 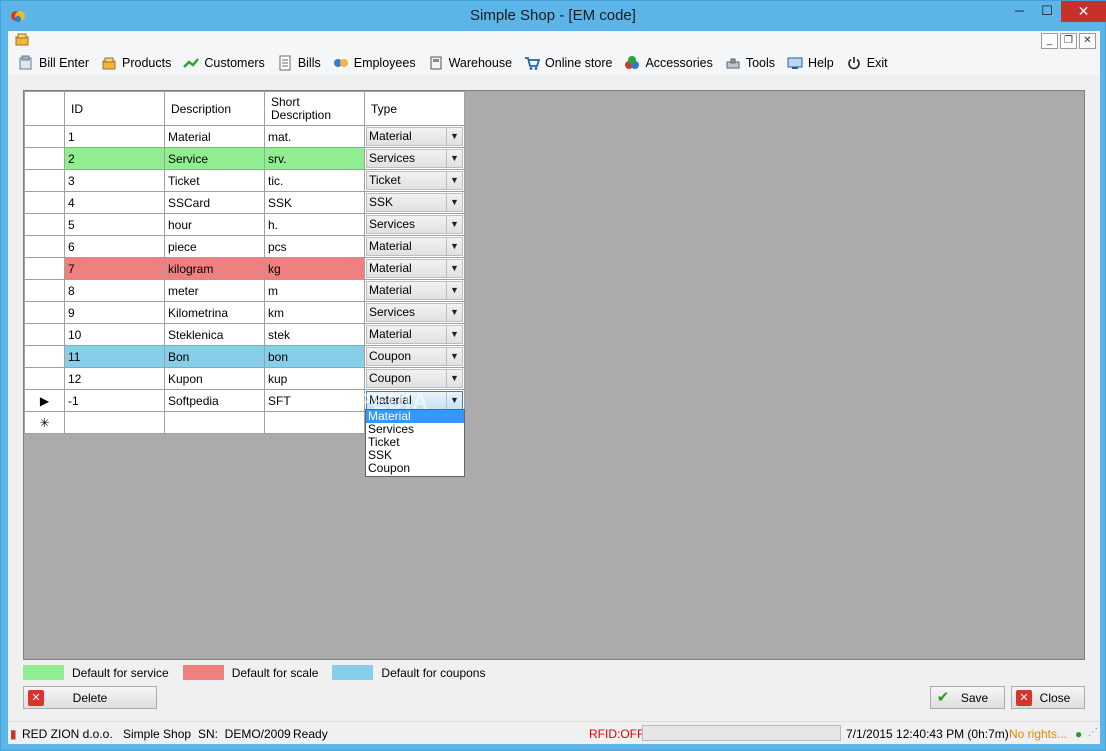 I want to click on menu-bill-enter: Bill Enter, so click(x=55, y=63).